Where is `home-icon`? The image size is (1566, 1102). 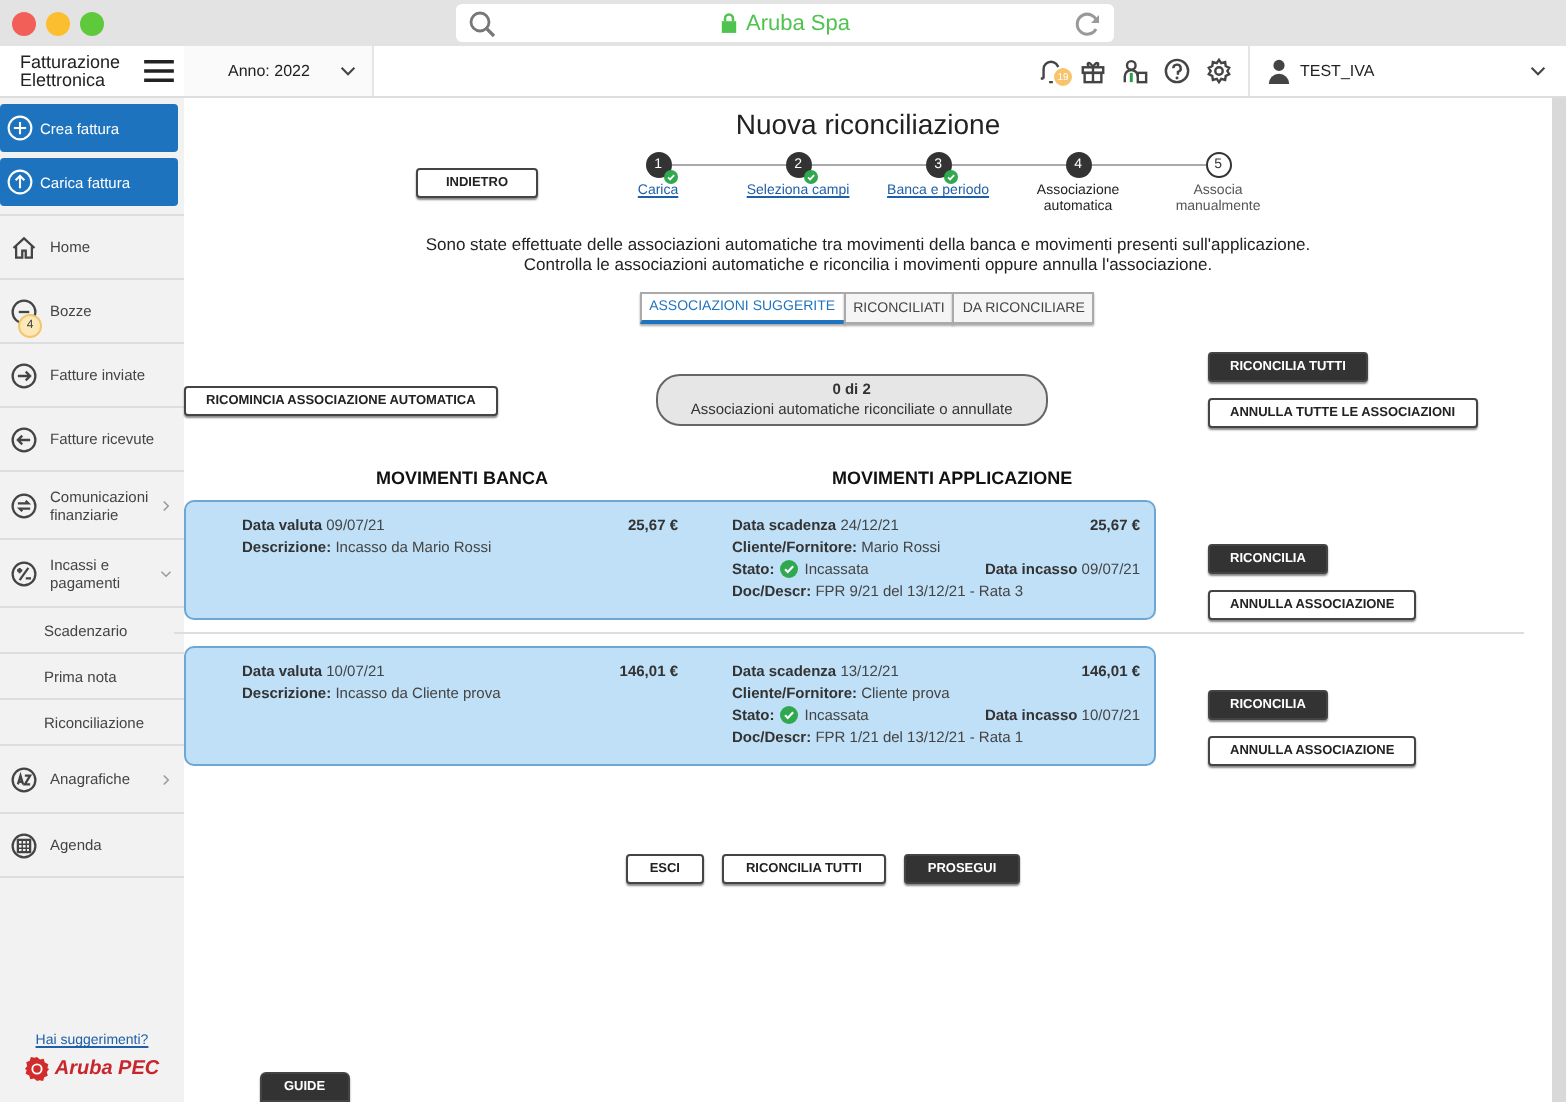
home-icon is located at coordinates (24, 247).